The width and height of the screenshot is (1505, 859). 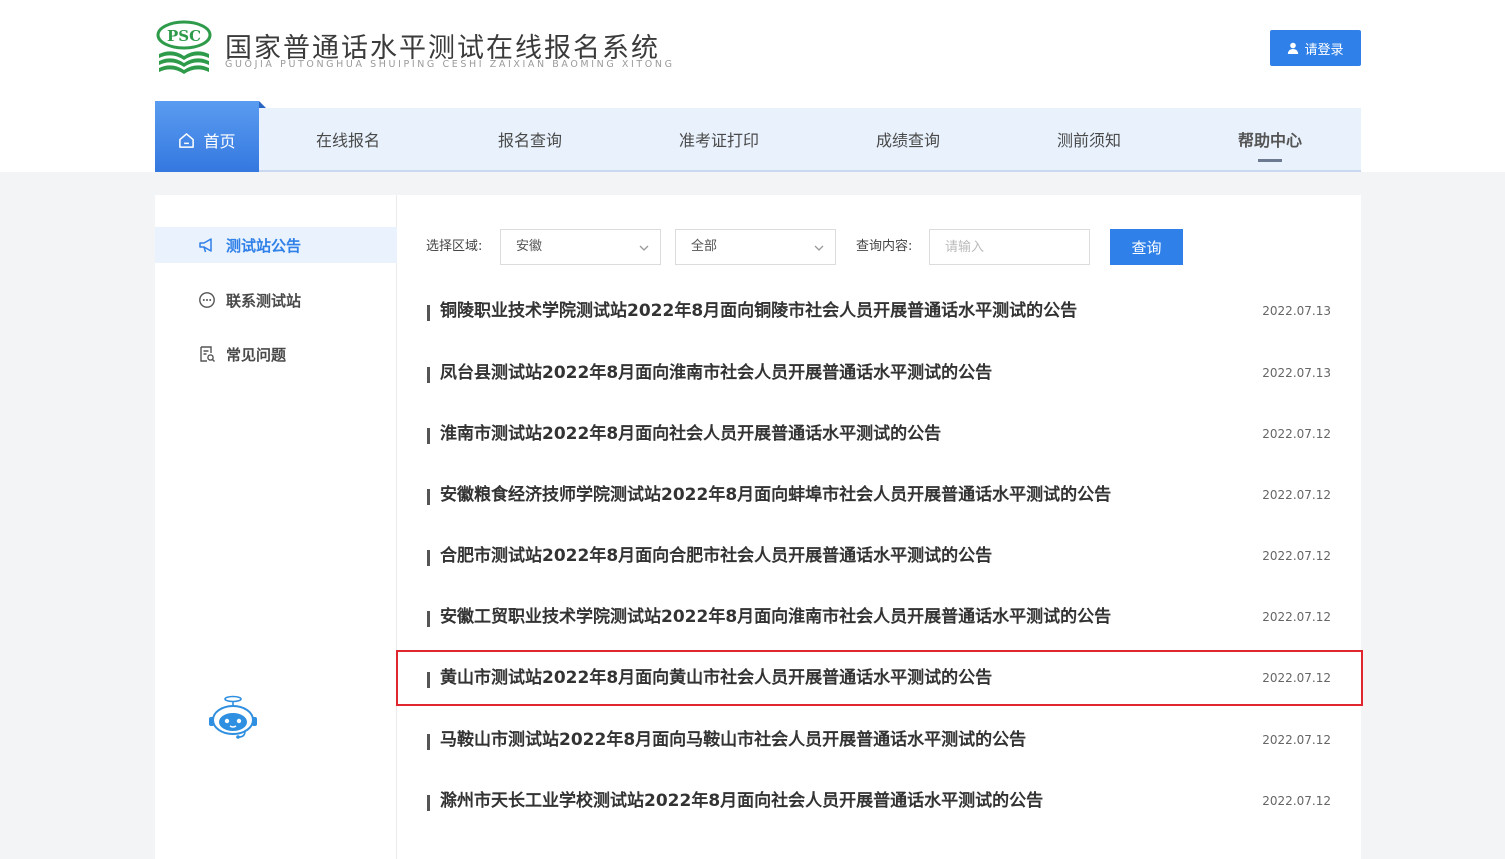 What do you see at coordinates (276, 527) in the screenshot?
I see `sidebar: 测试站公告 联系测试站 常见问题` at bounding box center [276, 527].